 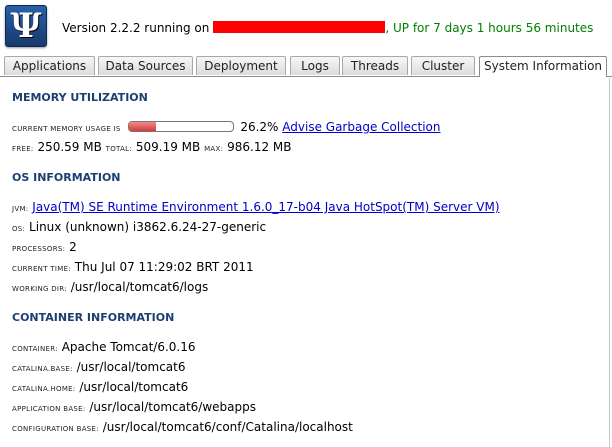 What do you see at coordinates (164, 267) in the screenshot?
I see `current-time-value: Thu Jul 07 11:29:02 BRT 2011` at bounding box center [164, 267].